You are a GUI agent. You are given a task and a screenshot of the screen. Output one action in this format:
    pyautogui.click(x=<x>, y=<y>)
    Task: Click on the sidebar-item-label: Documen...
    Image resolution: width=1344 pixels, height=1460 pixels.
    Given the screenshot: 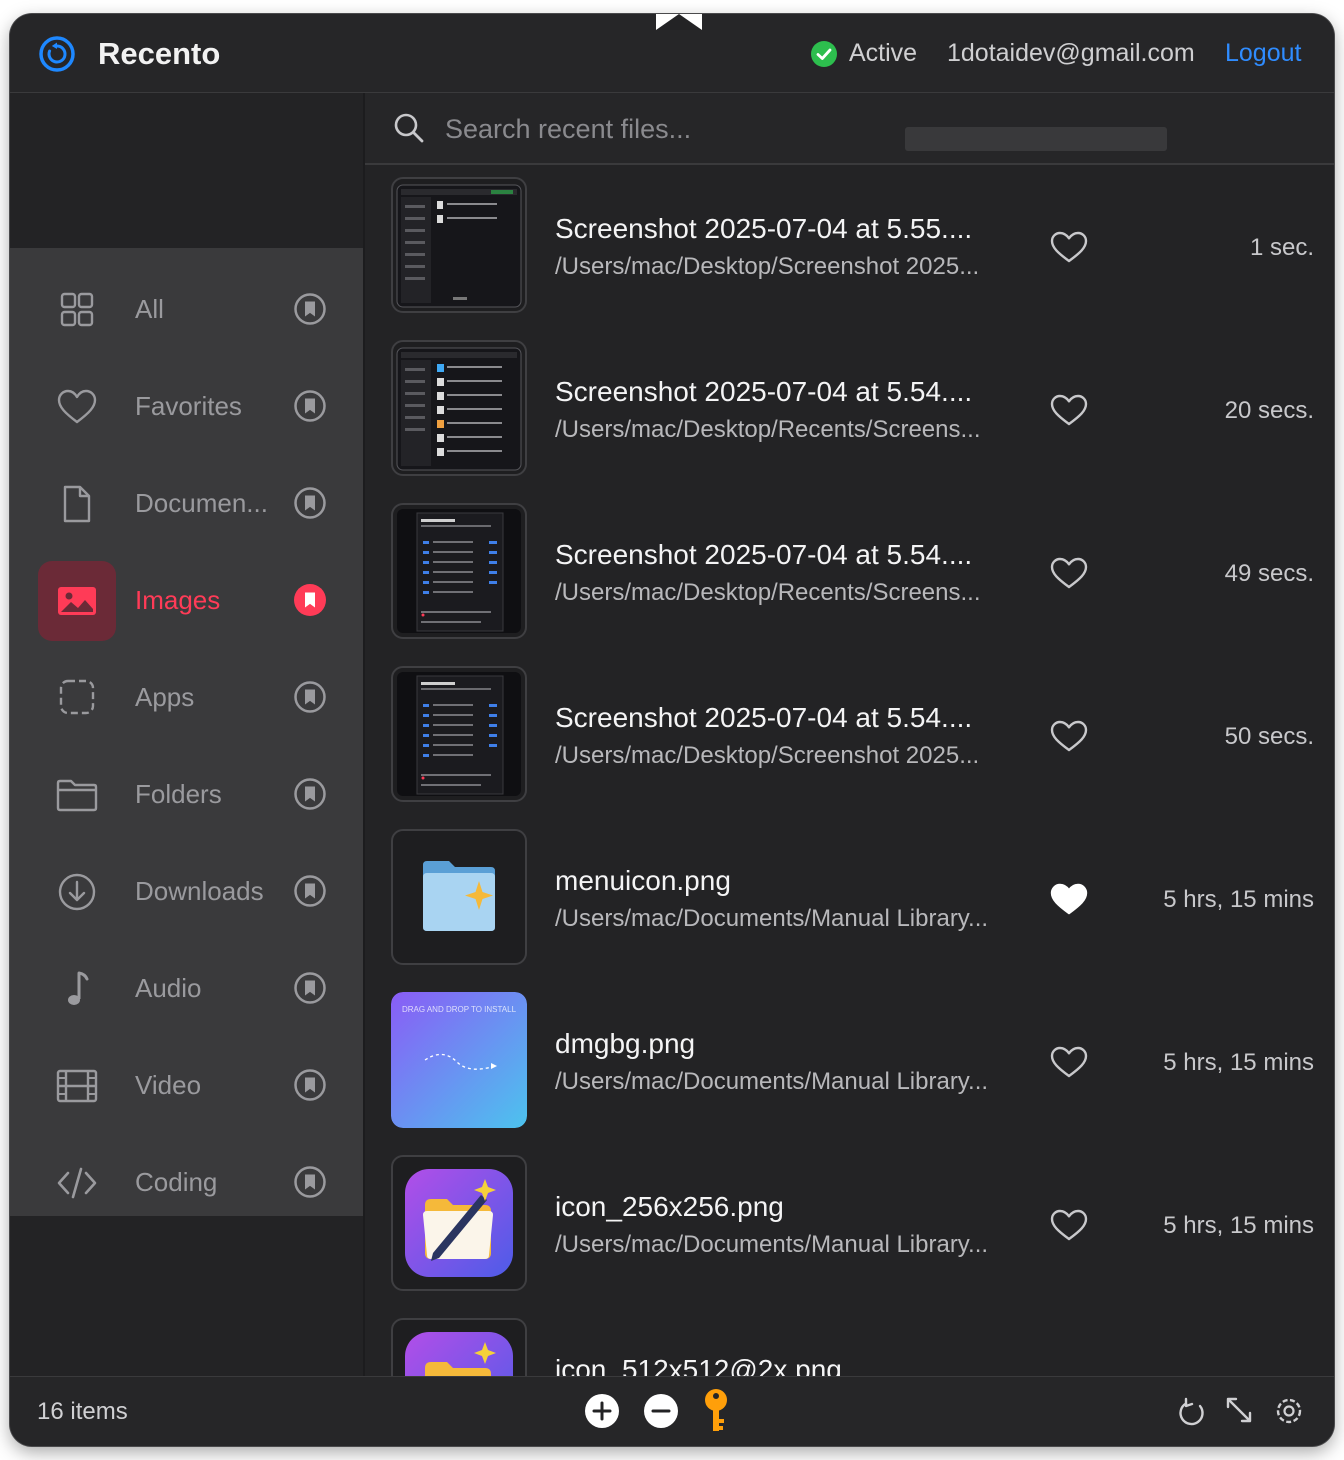 What is the action you would take?
    pyautogui.click(x=201, y=503)
    